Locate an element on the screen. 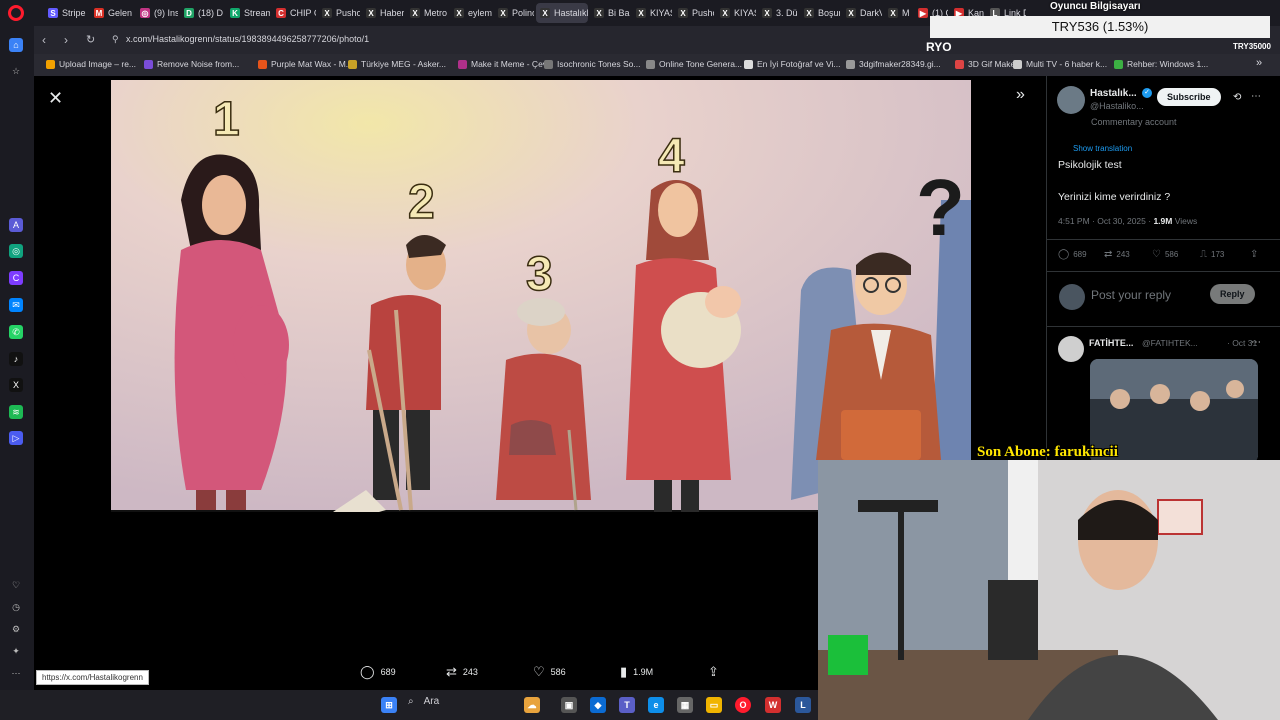 Image resolution: width=1280 pixels, height=720 pixels. forward-icon: › is located at coordinates (66, 40).